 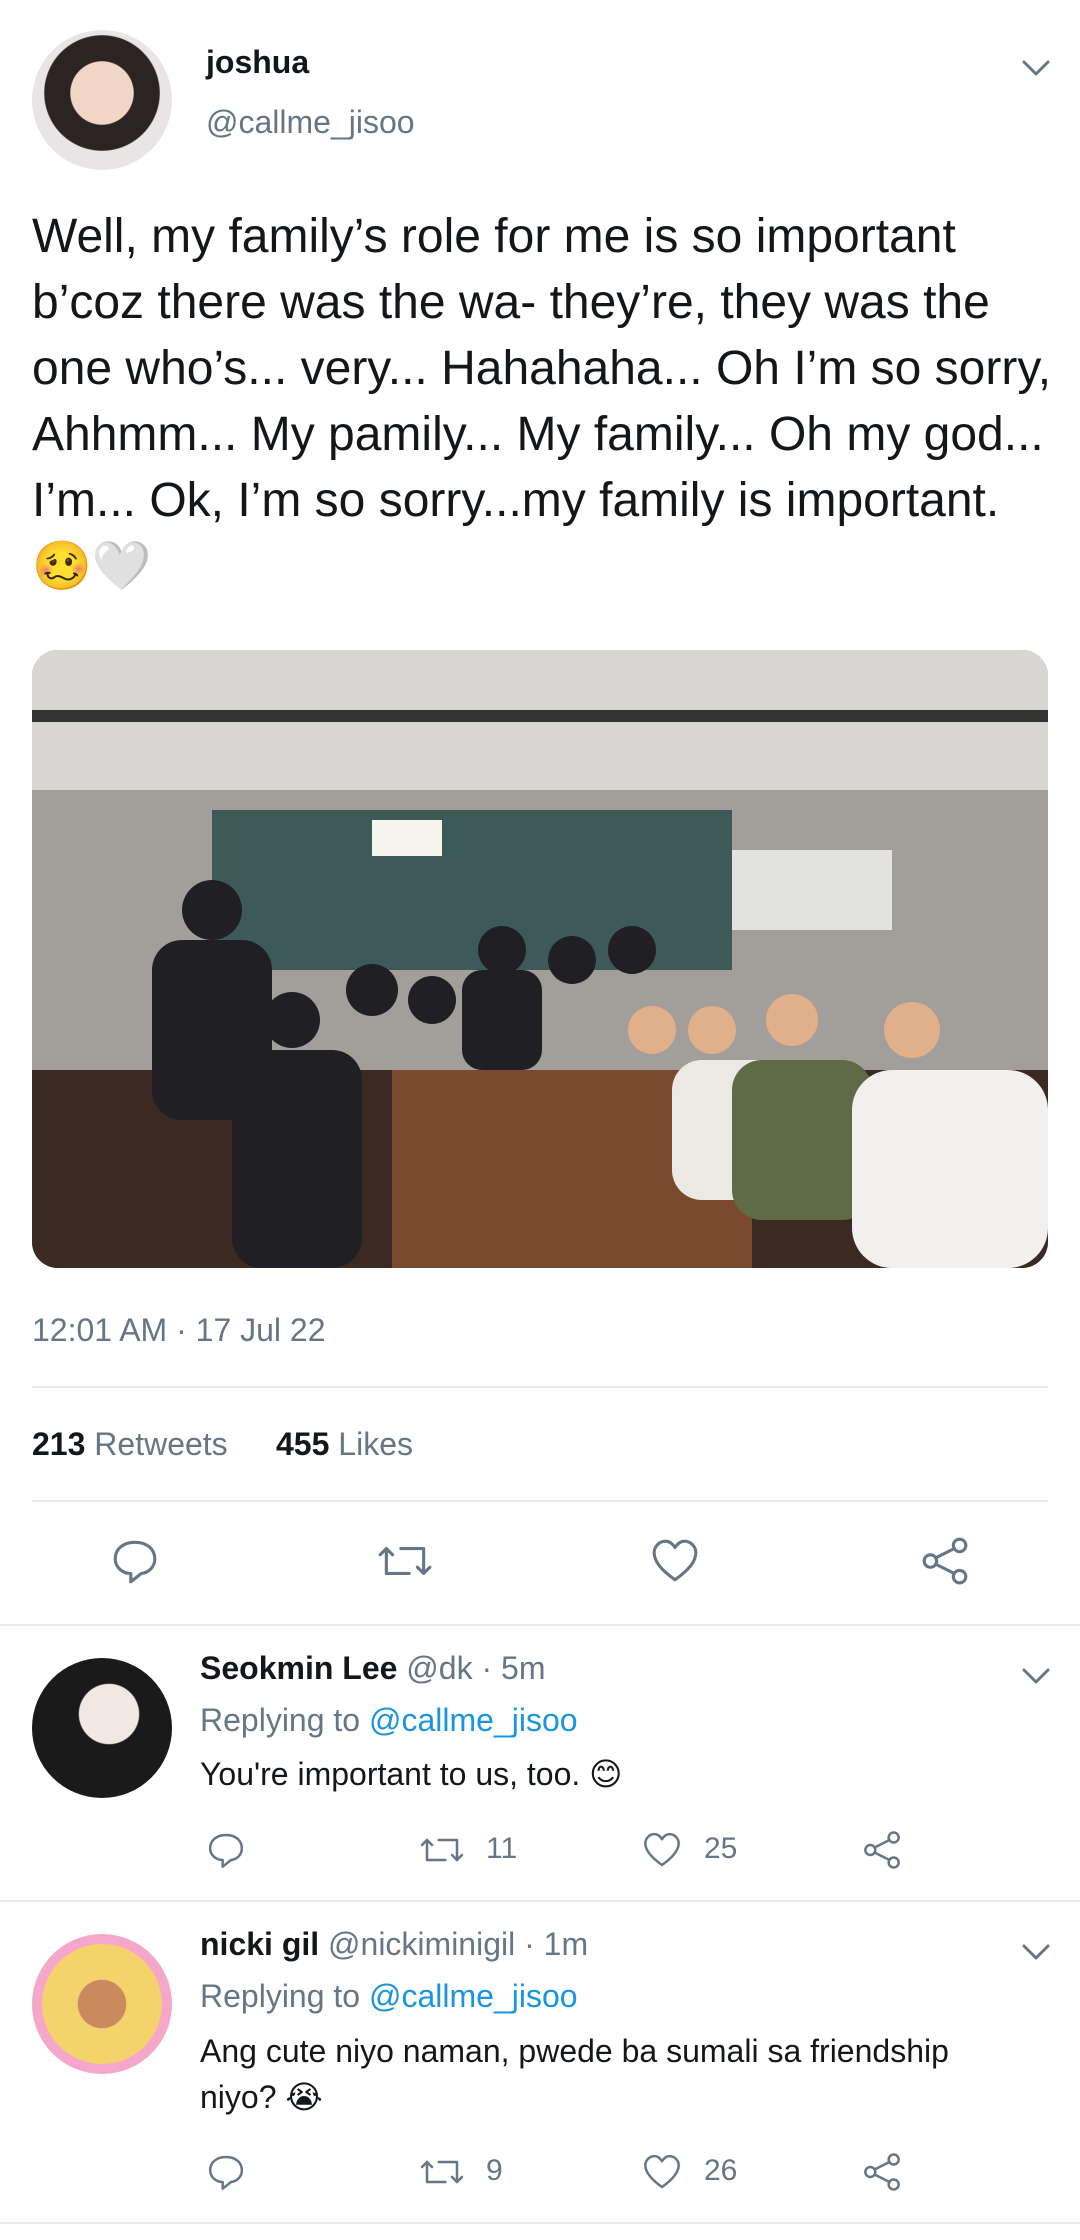 I want to click on likes-count: 455, so click(x=303, y=1444).